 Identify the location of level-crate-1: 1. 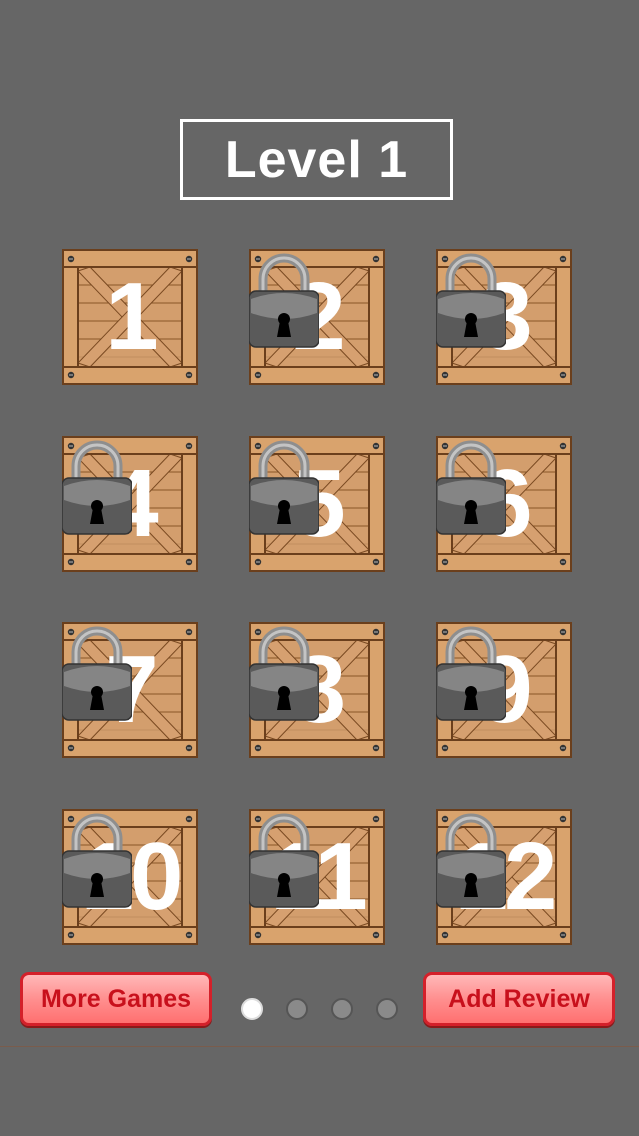
(130, 317).